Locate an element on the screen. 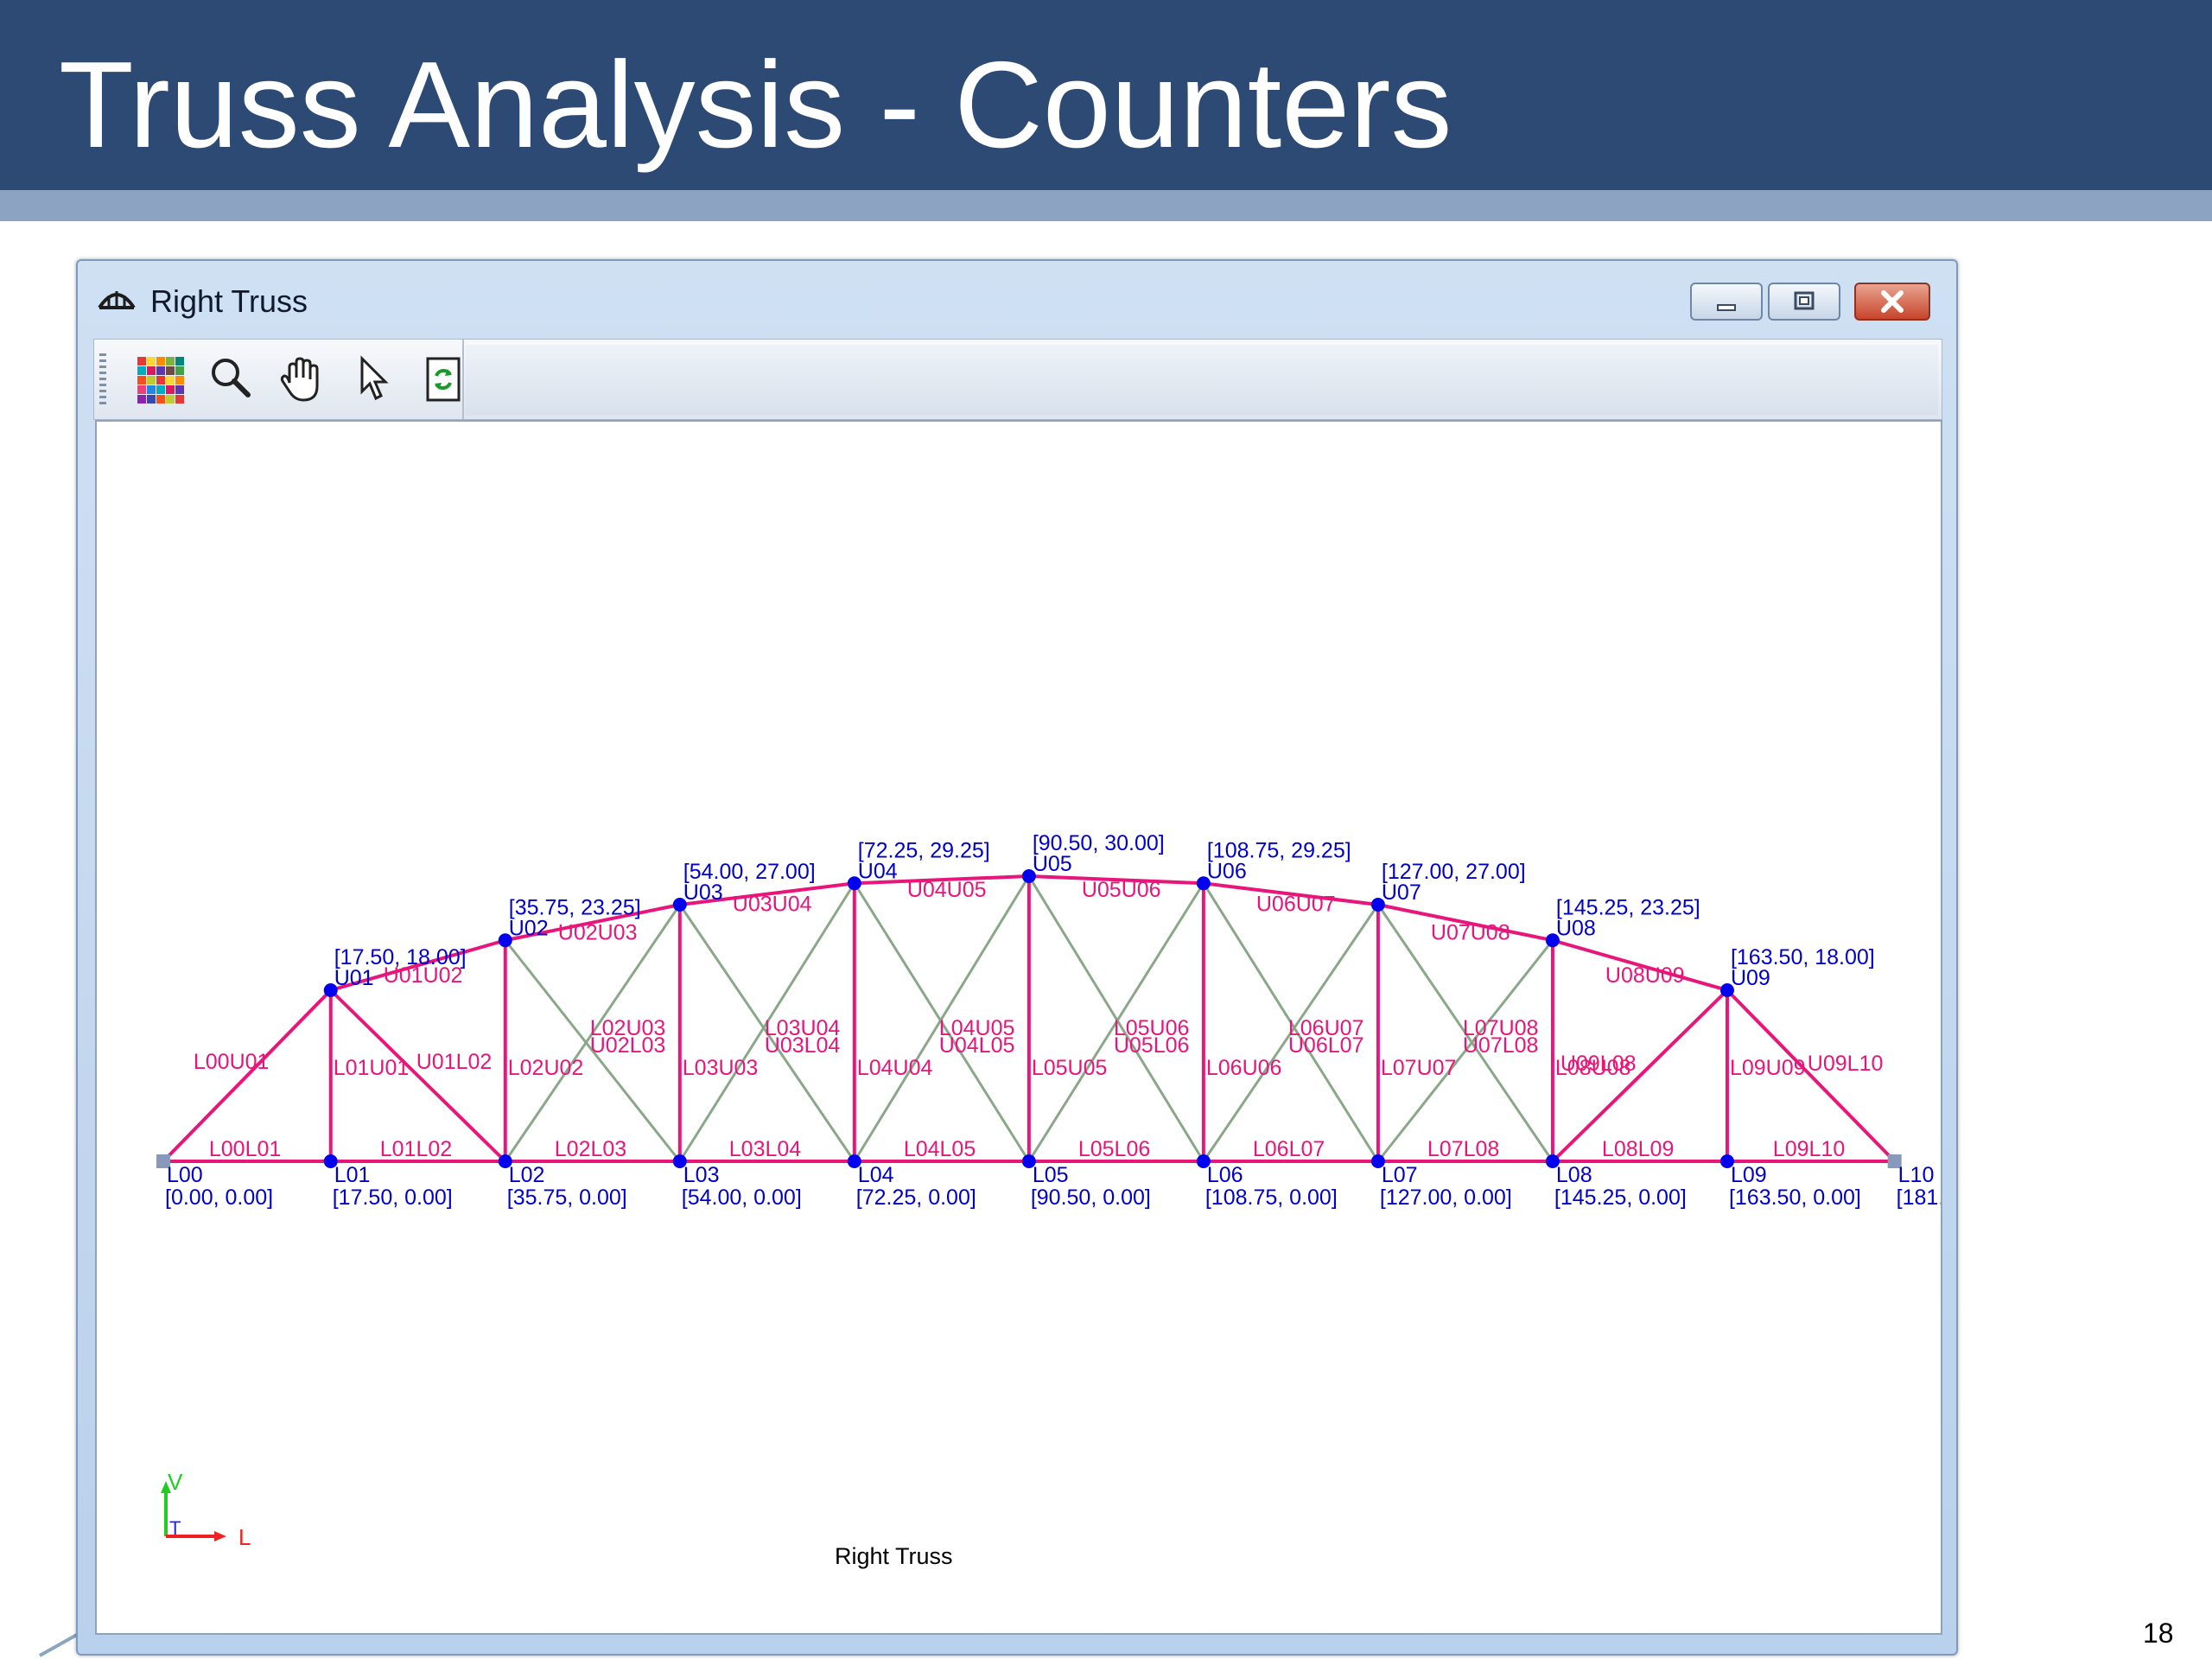 The height and width of the screenshot is (1659, 2212). lower-node-label: L08 is located at coordinates (1574, 1175).